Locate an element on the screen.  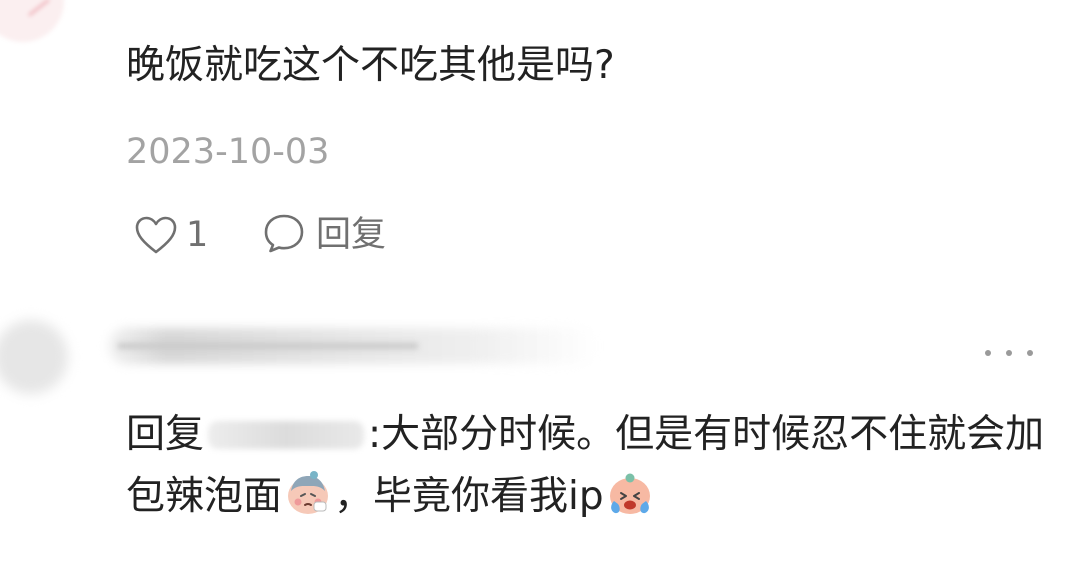
heart-icon is located at coordinates (156, 235).